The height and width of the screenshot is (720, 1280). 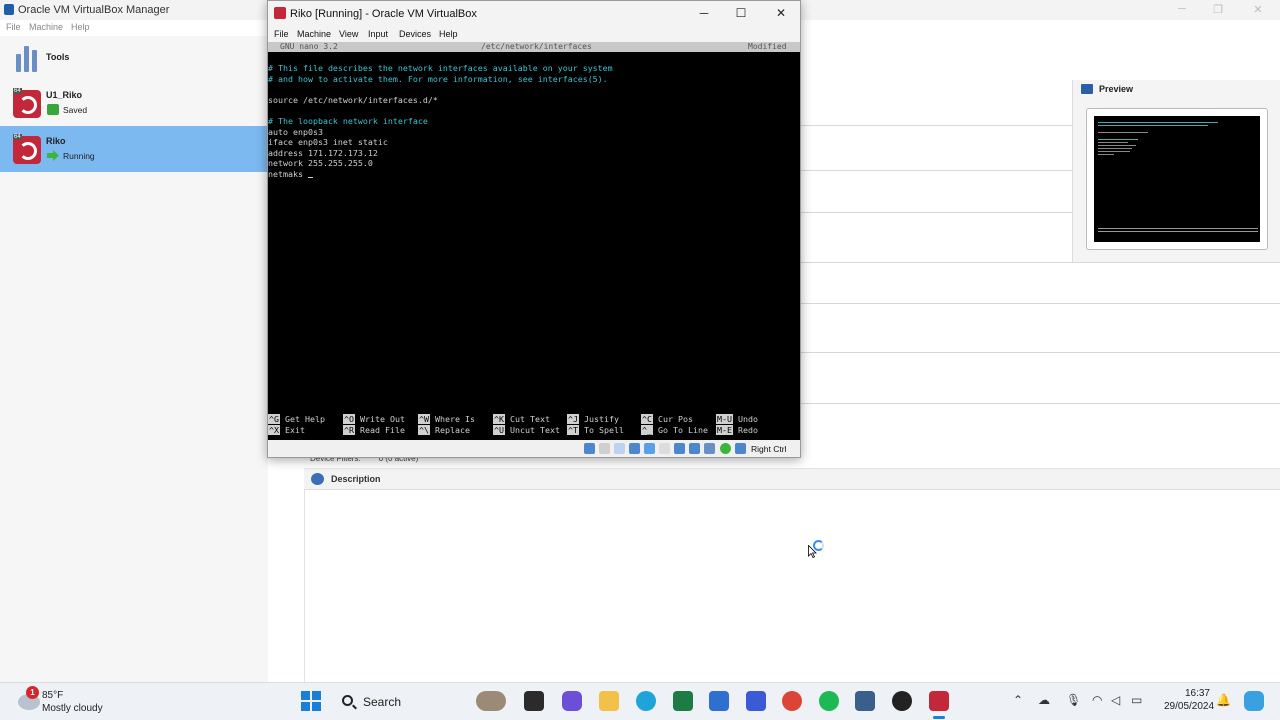 I want to click on busy-cursor-icon, so click(x=818, y=550).